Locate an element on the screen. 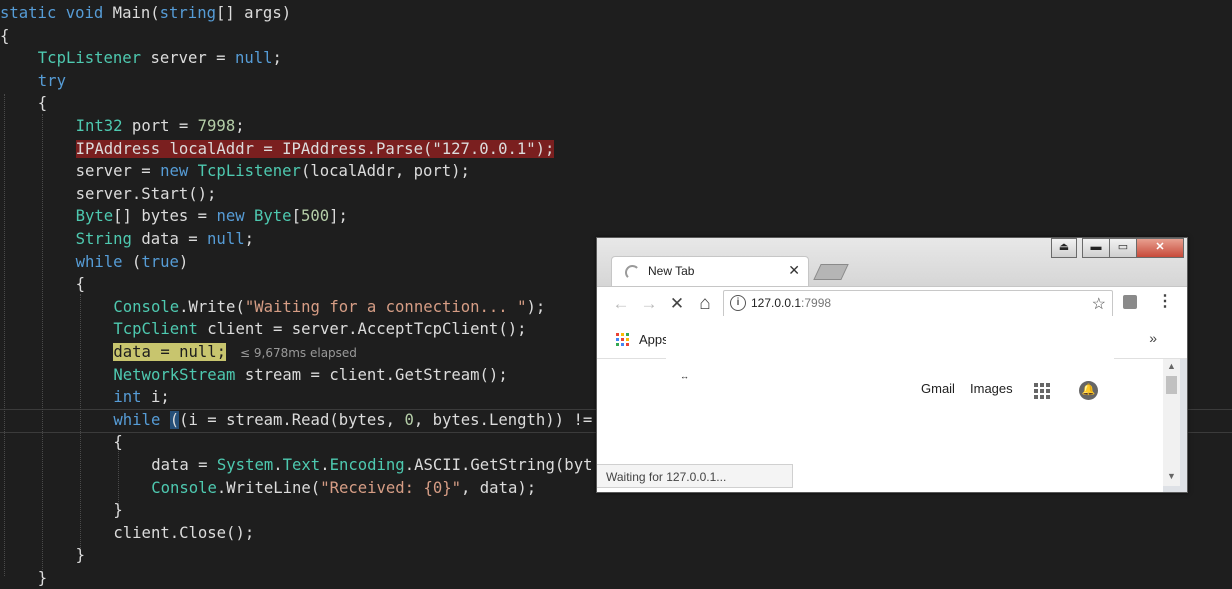 This screenshot has width=1232, height=589. tab-close-icon: ✕ is located at coordinates (794, 270).